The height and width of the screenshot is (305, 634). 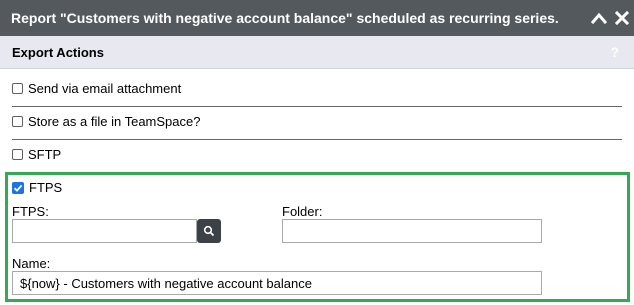 I want to click on teamspace-option: Store as a file in TeamSpace?, so click(x=106, y=121).